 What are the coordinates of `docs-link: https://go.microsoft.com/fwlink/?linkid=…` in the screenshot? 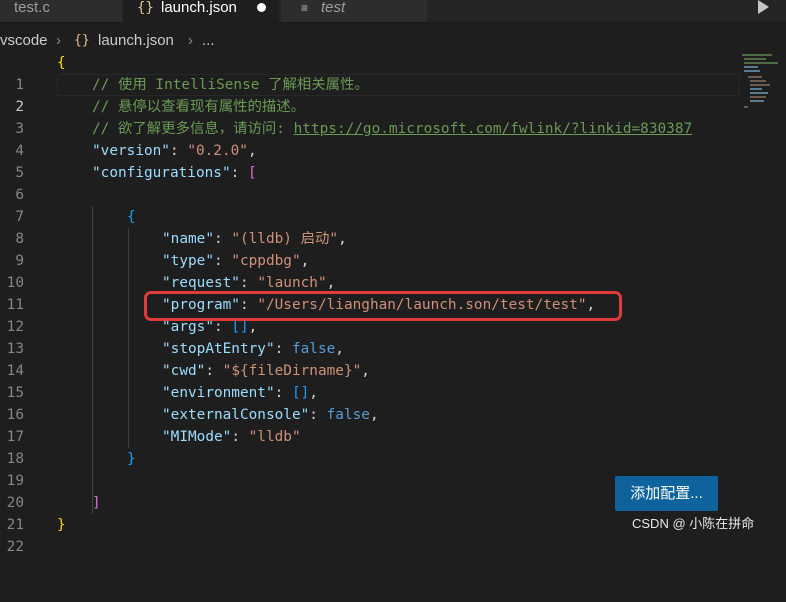 It's located at (493, 129).